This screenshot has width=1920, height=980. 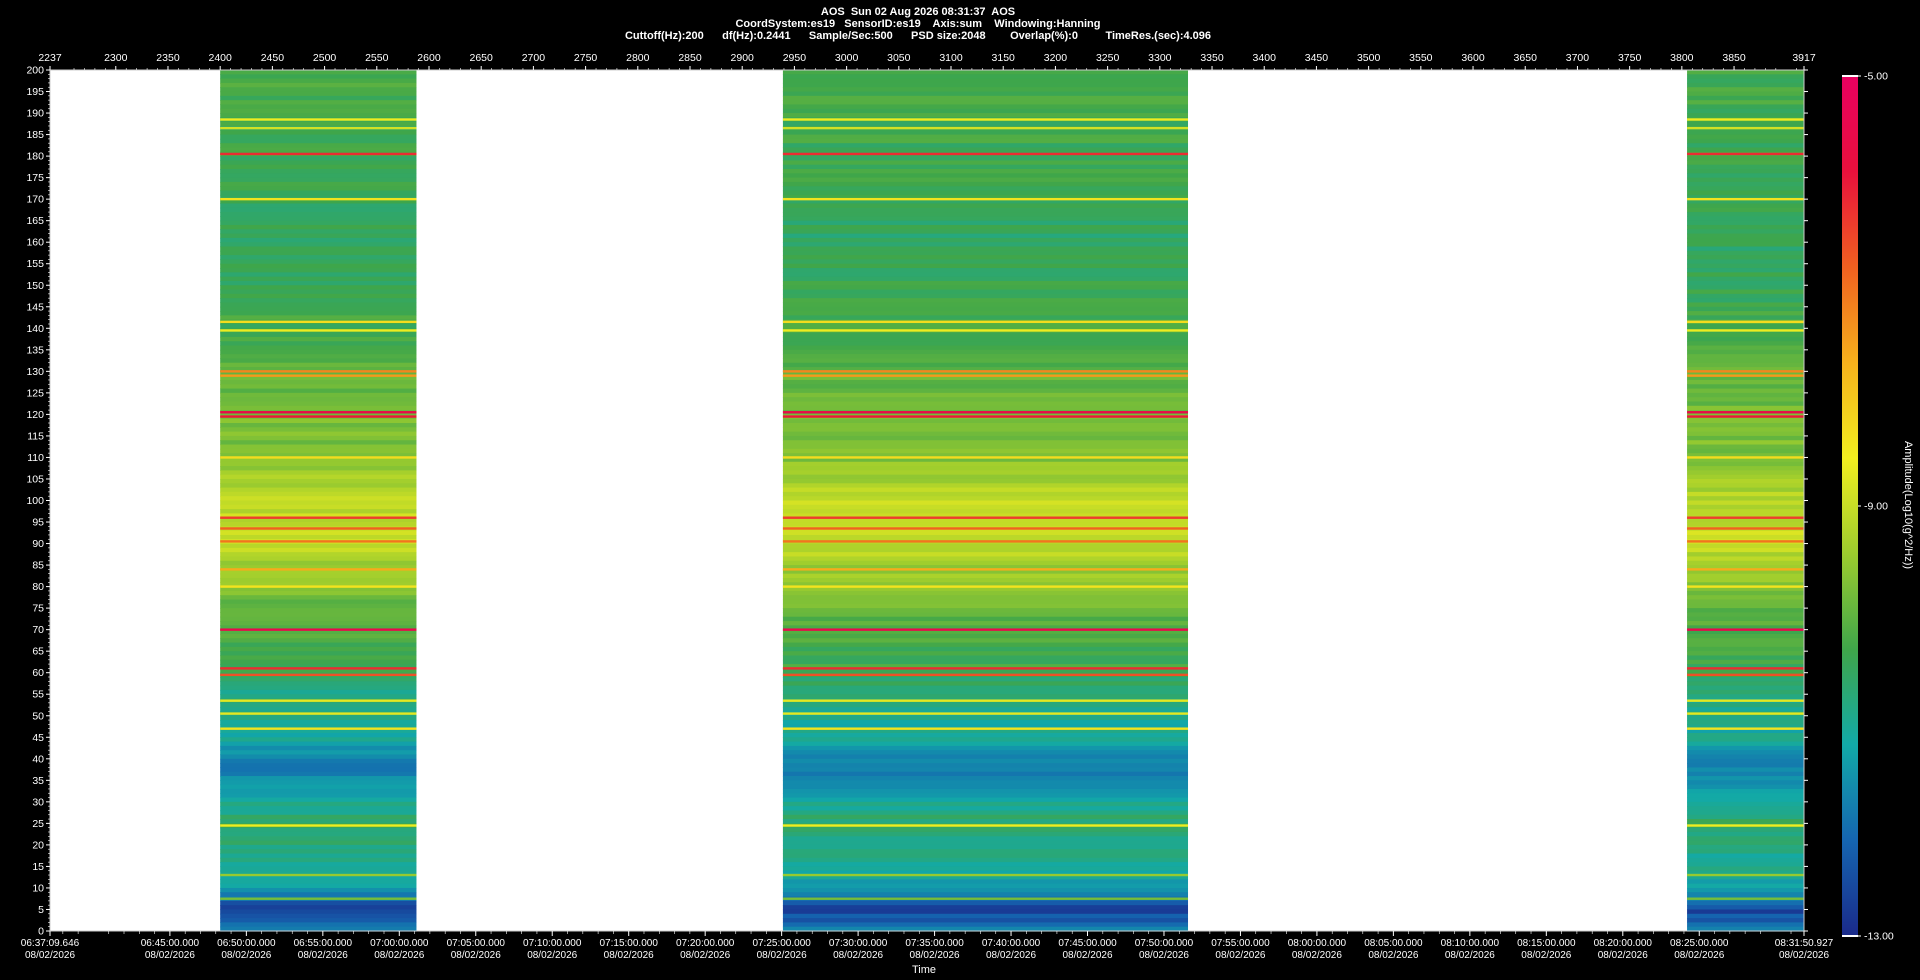 What do you see at coordinates (1369, 58) in the screenshot?
I see `top-tick-label: 3500` at bounding box center [1369, 58].